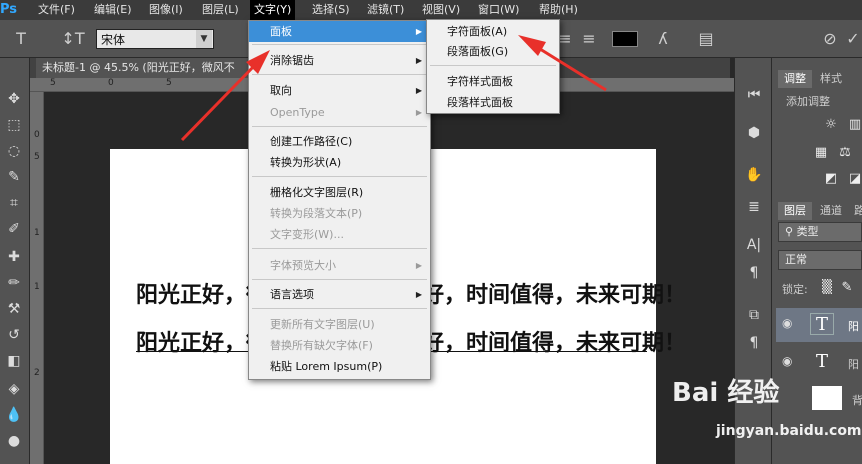 The width and height of the screenshot is (862, 464). What do you see at coordinates (14, 309) in the screenshot?
I see `stamp-tool-icon: ⚒` at bounding box center [14, 309].